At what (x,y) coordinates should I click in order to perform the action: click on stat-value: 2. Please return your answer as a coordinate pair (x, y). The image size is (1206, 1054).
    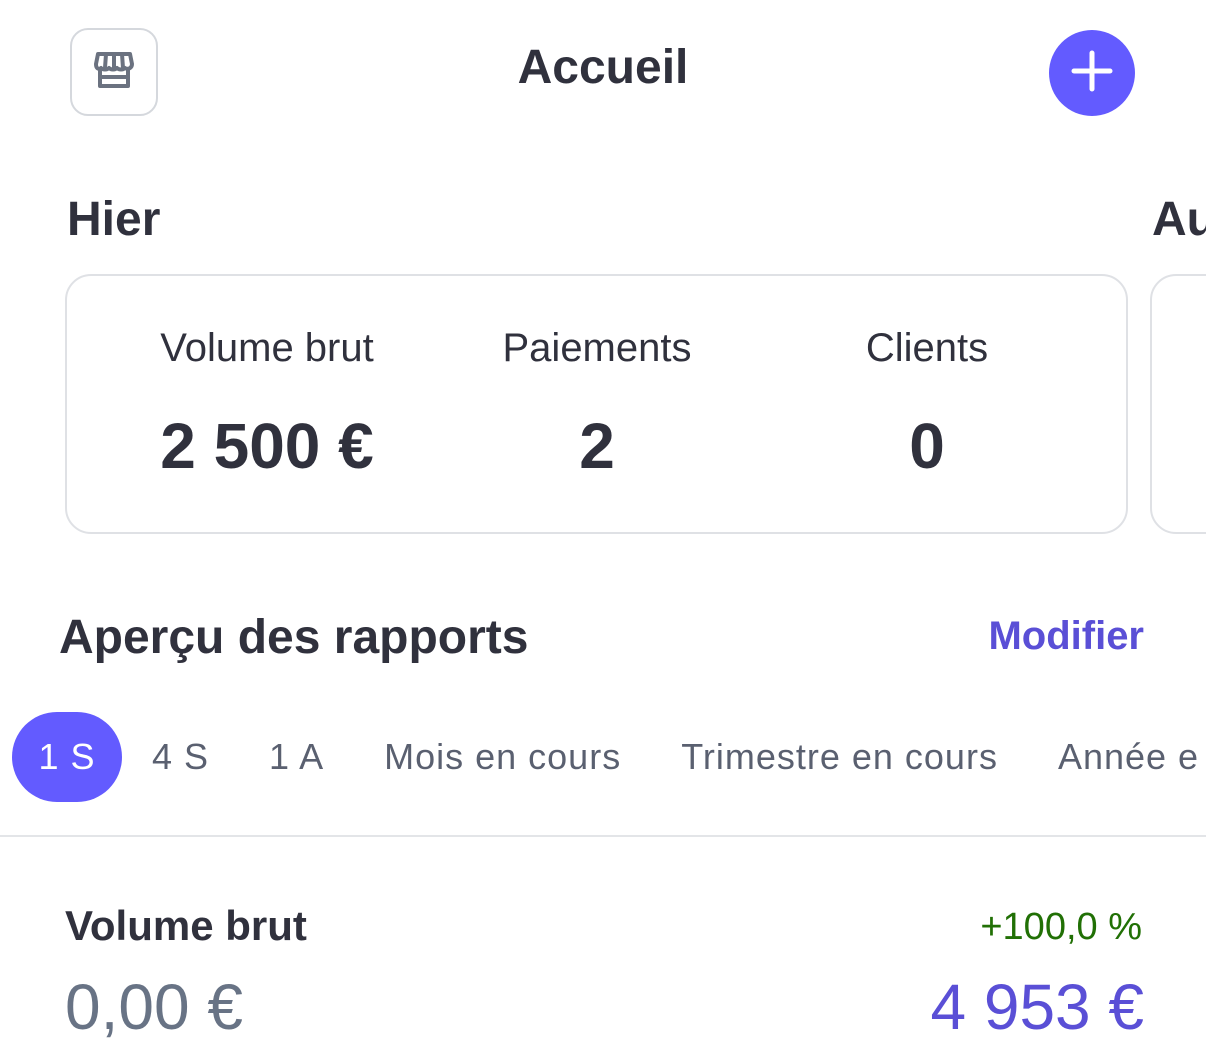
    Looking at the image, I should click on (597, 446).